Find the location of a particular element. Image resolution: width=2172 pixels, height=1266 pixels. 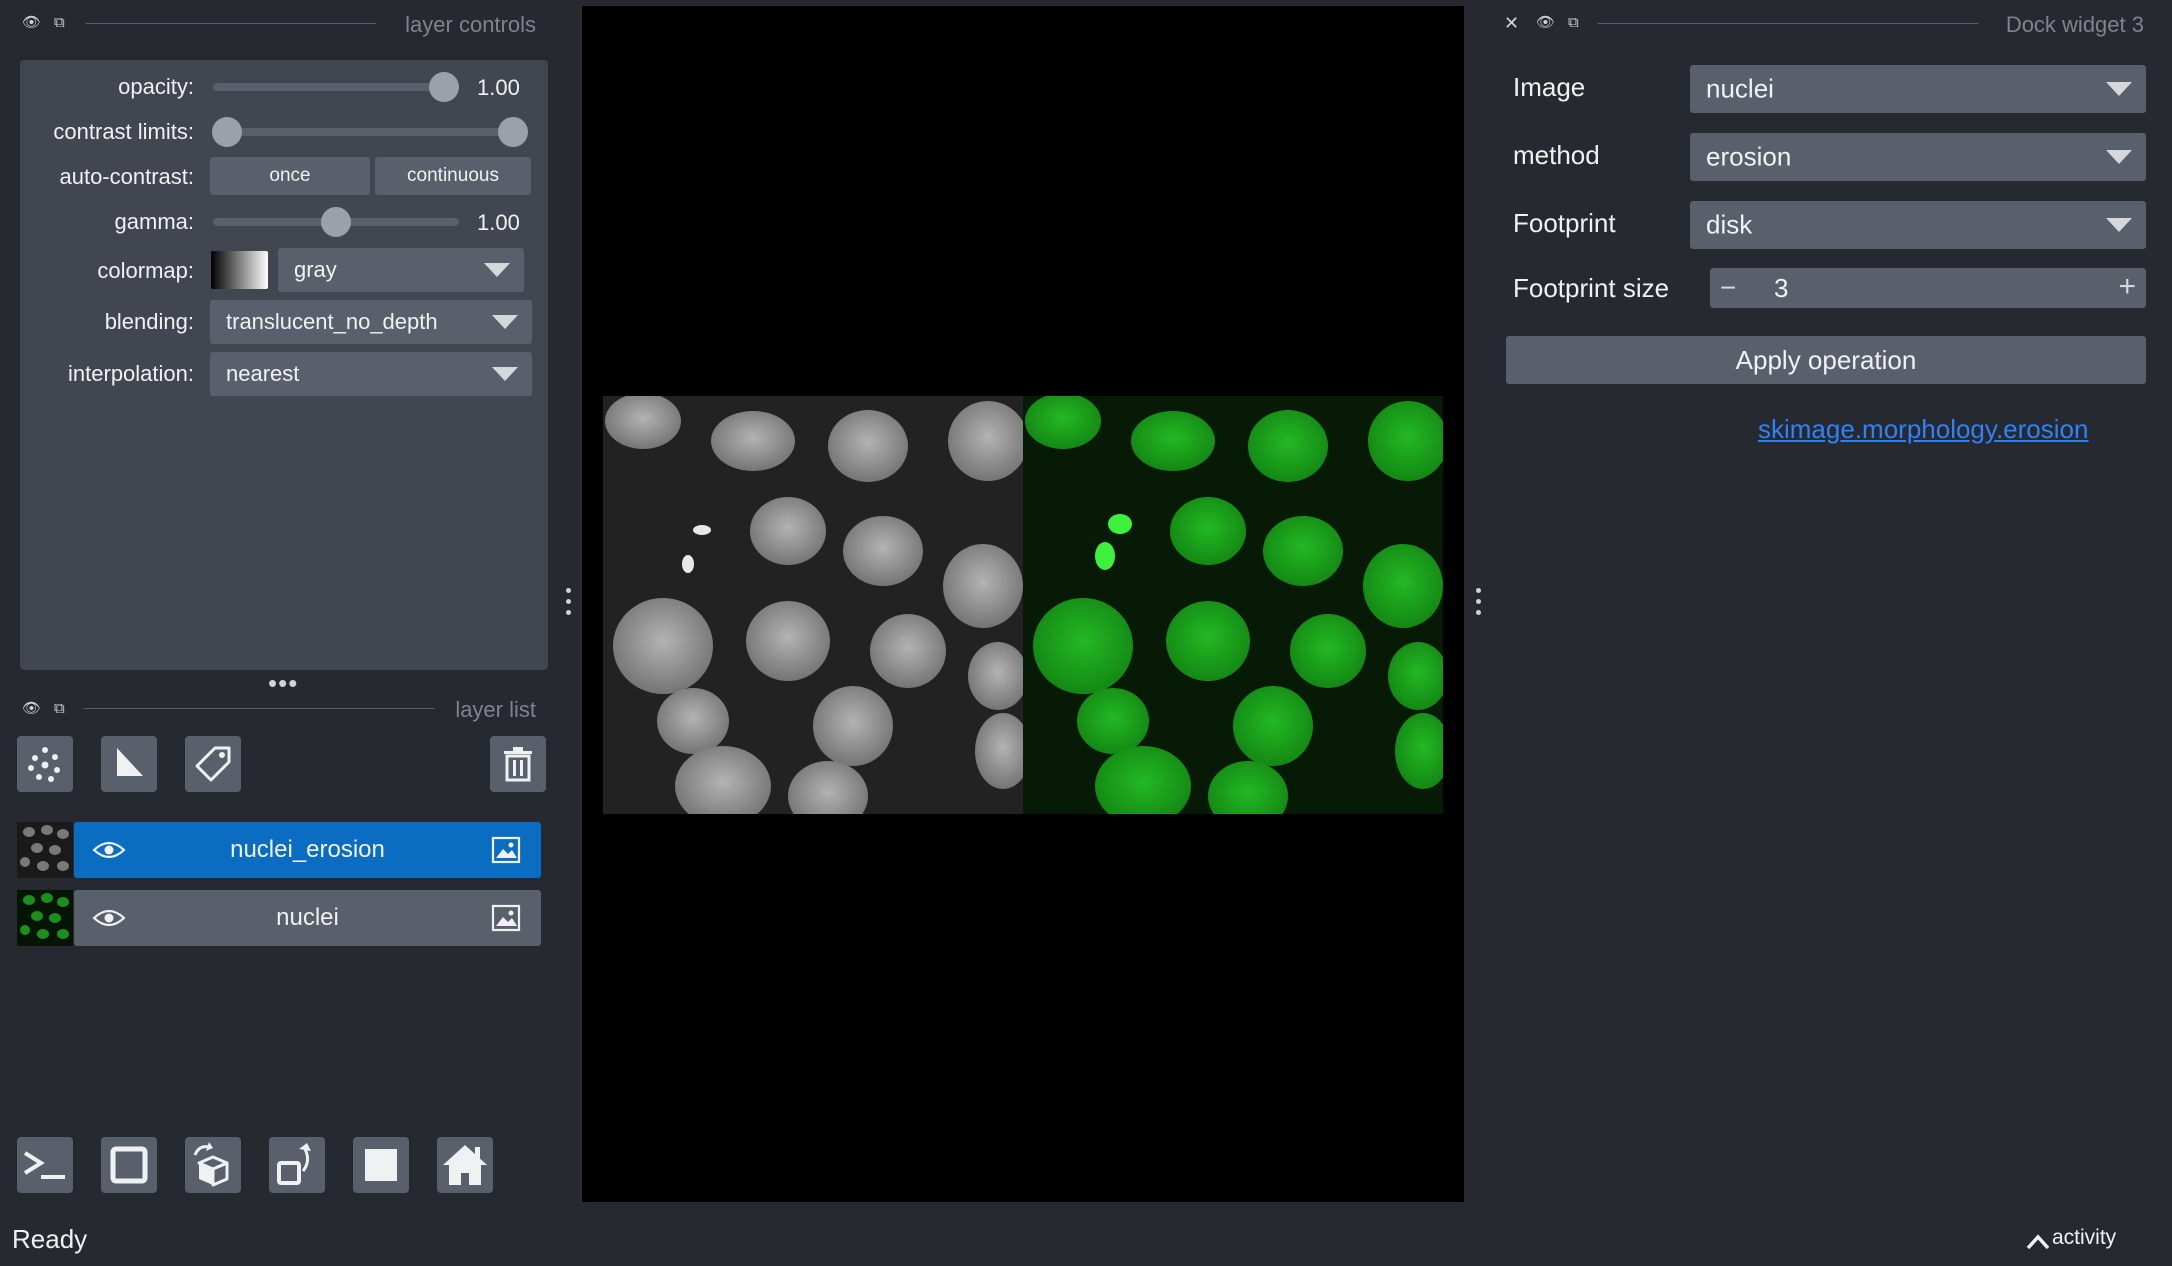

layer-thumbnail-nuclei-erosion is located at coordinates (45, 850).